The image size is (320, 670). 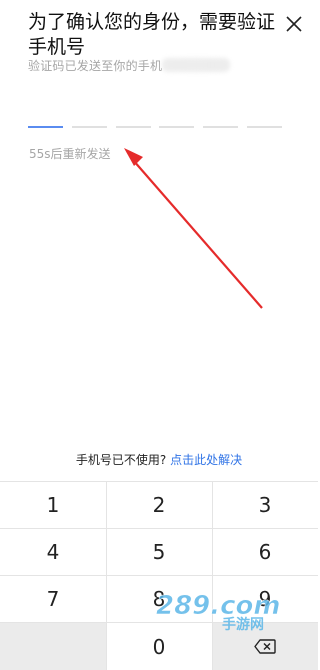 What do you see at coordinates (156, 127) in the screenshot?
I see `verification-code-input` at bounding box center [156, 127].